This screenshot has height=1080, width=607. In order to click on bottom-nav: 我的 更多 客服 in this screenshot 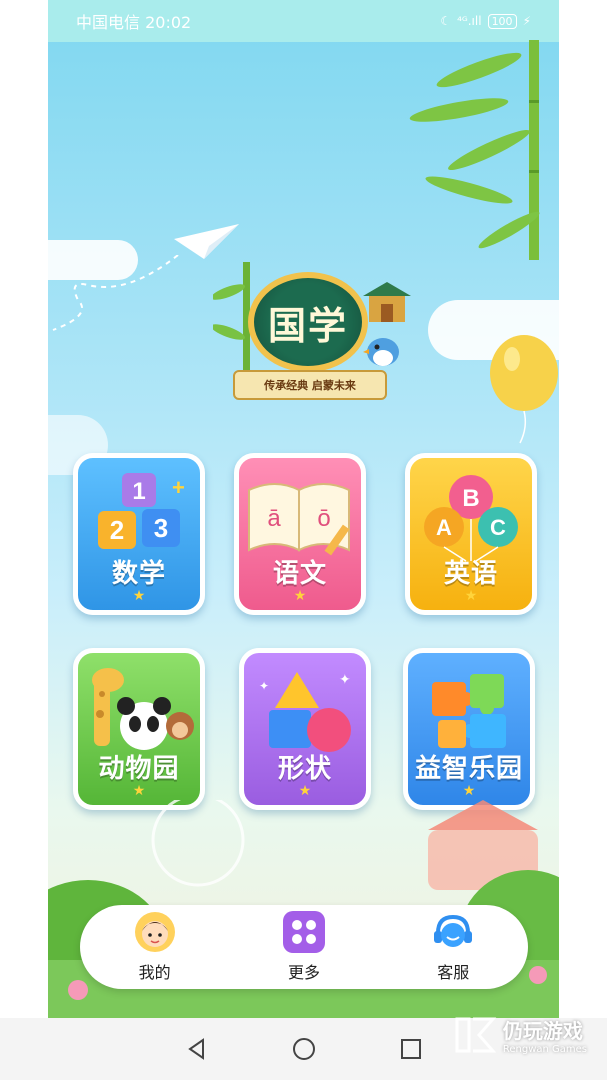, I will do `click(304, 947)`.